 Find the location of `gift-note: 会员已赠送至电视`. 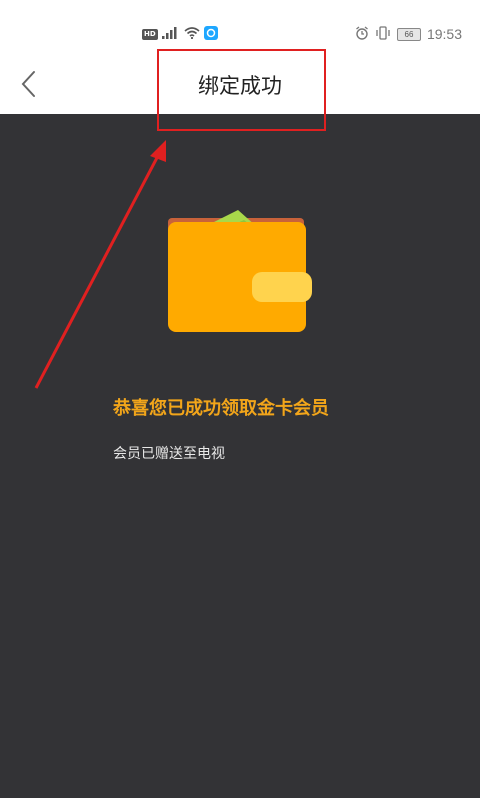

gift-note: 会员已赠送至电视 is located at coordinates (169, 454).